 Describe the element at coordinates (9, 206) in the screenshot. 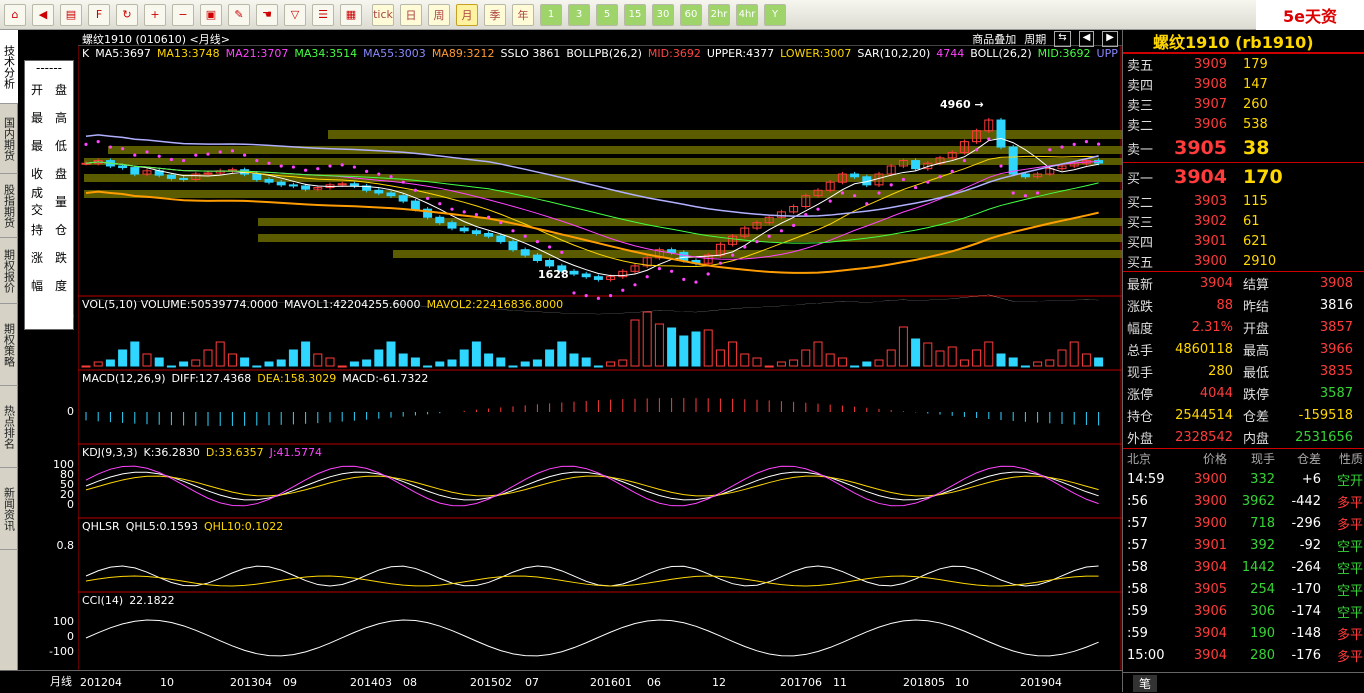

I see `sidebar-tab-2: 股指期货` at that location.